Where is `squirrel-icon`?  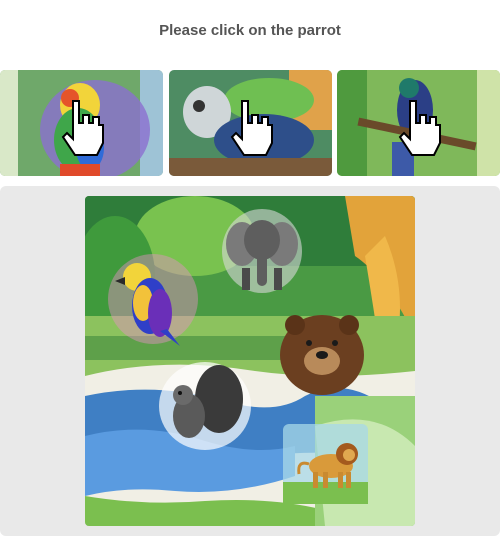 squirrel-icon is located at coordinates (205, 406).